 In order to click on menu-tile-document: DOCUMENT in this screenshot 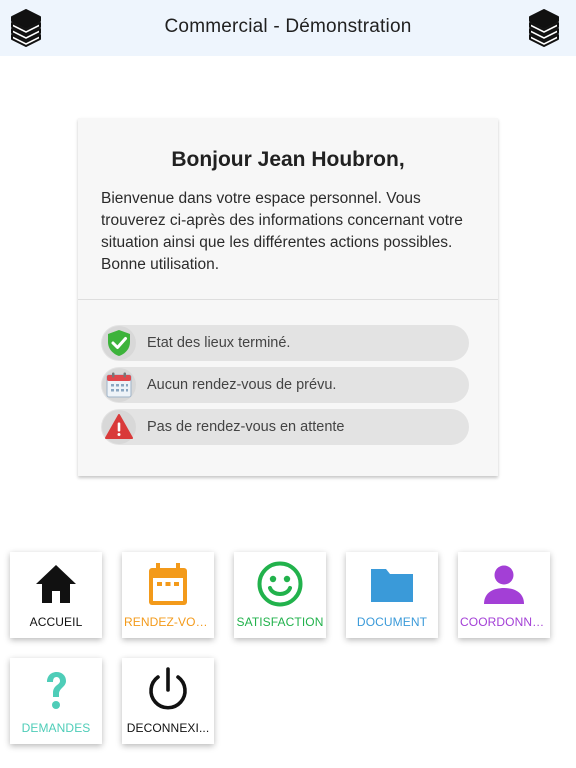, I will do `click(392, 595)`.